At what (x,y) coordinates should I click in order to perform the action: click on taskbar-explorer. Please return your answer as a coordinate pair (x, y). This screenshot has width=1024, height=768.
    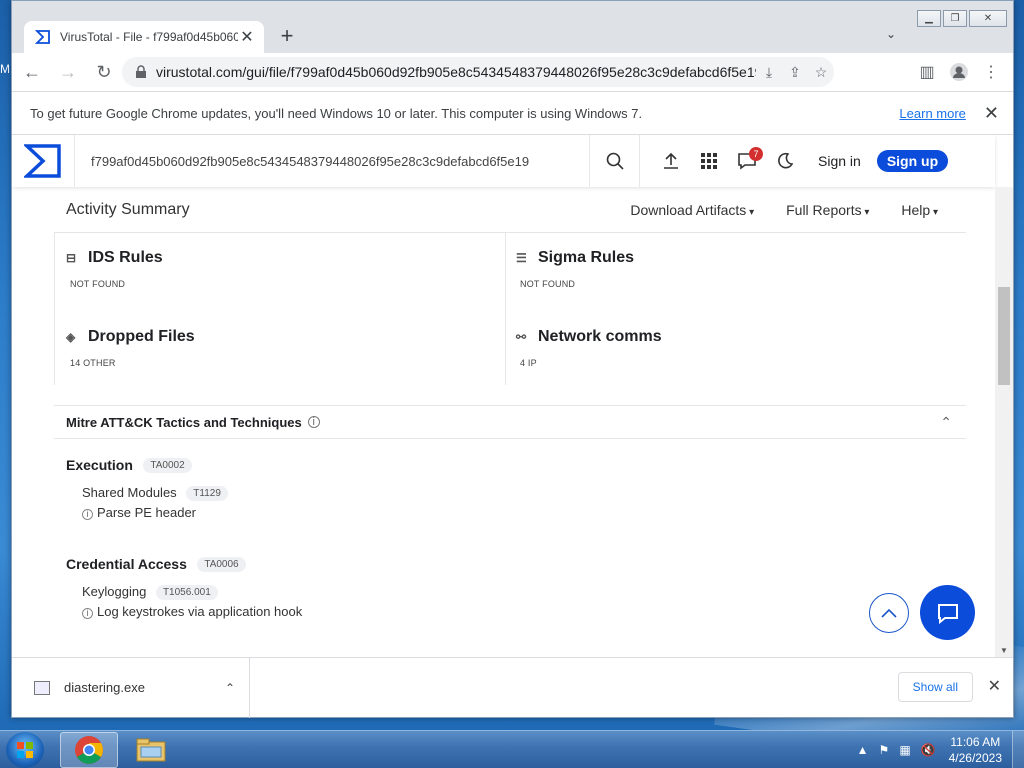
    Looking at the image, I should click on (151, 750).